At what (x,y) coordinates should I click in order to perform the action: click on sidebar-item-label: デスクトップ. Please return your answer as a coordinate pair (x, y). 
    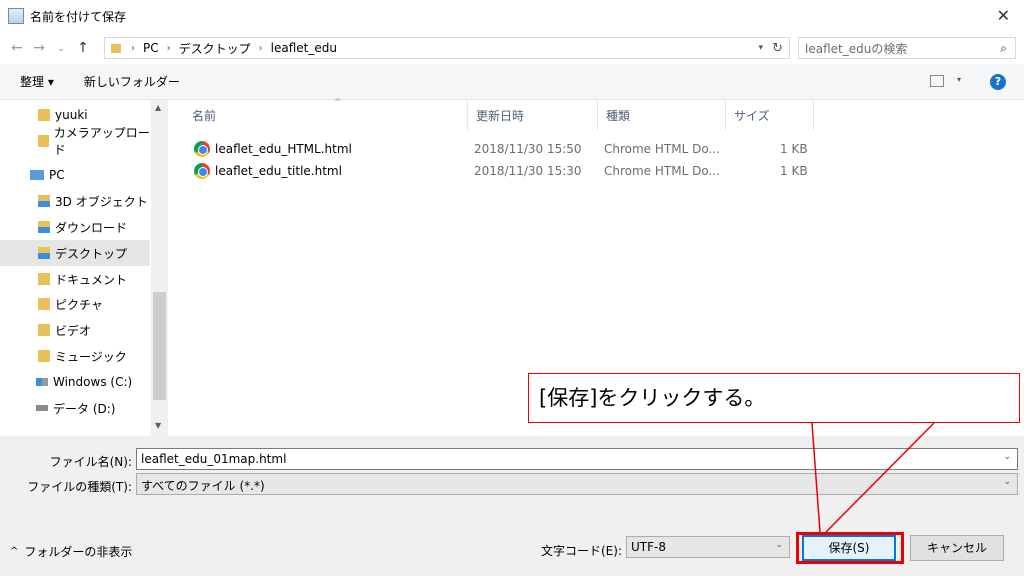
    Looking at the image, I should click on (91, 253).